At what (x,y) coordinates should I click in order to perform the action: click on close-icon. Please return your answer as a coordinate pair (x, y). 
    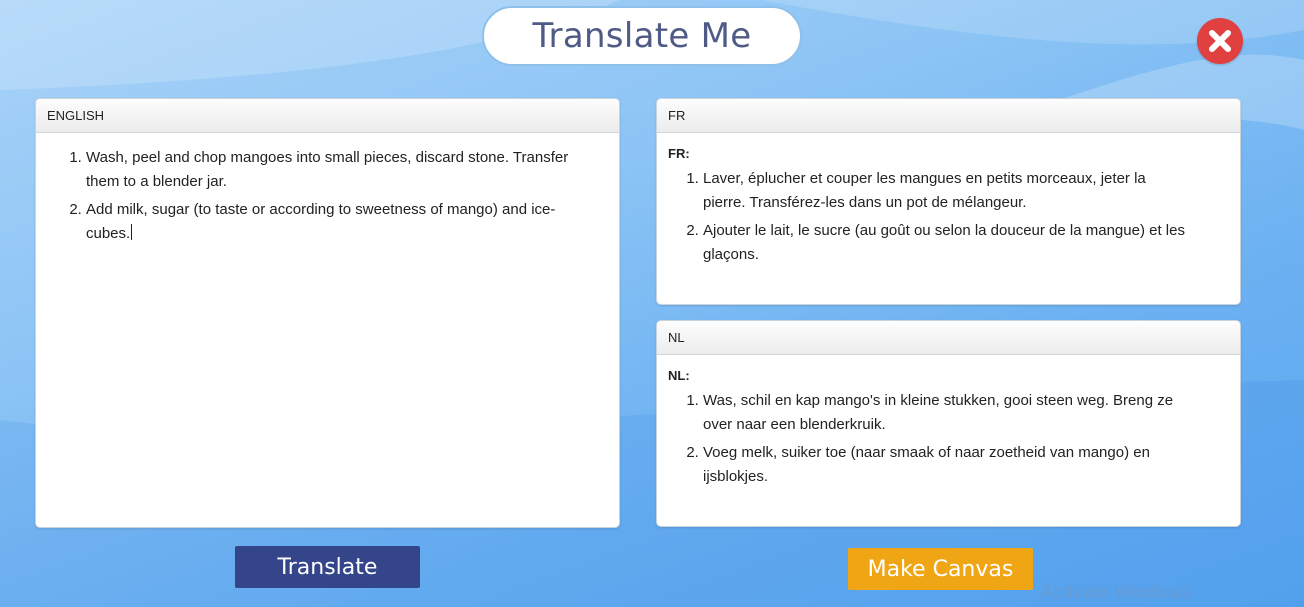
    Looking at the image, I should click on (1220, 41).